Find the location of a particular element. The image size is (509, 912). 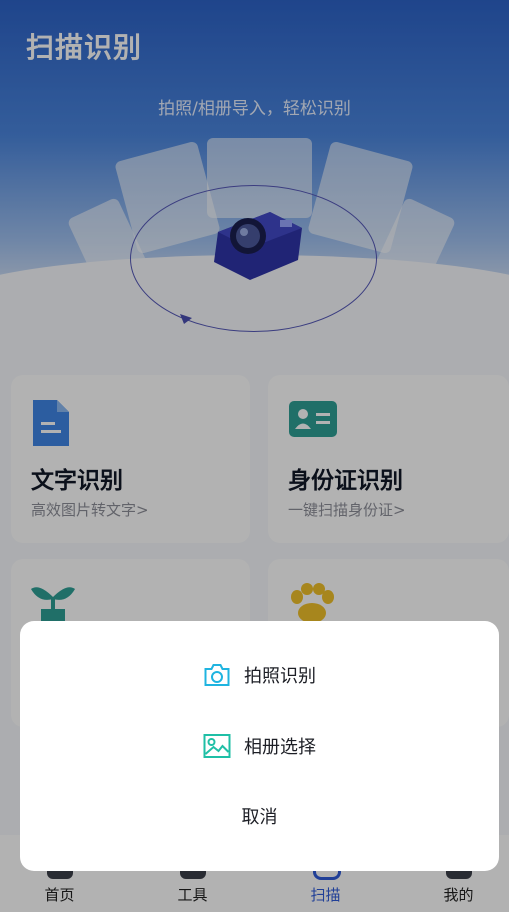

option-choose-album: 相册选择 is located at coordinates (259, 746).